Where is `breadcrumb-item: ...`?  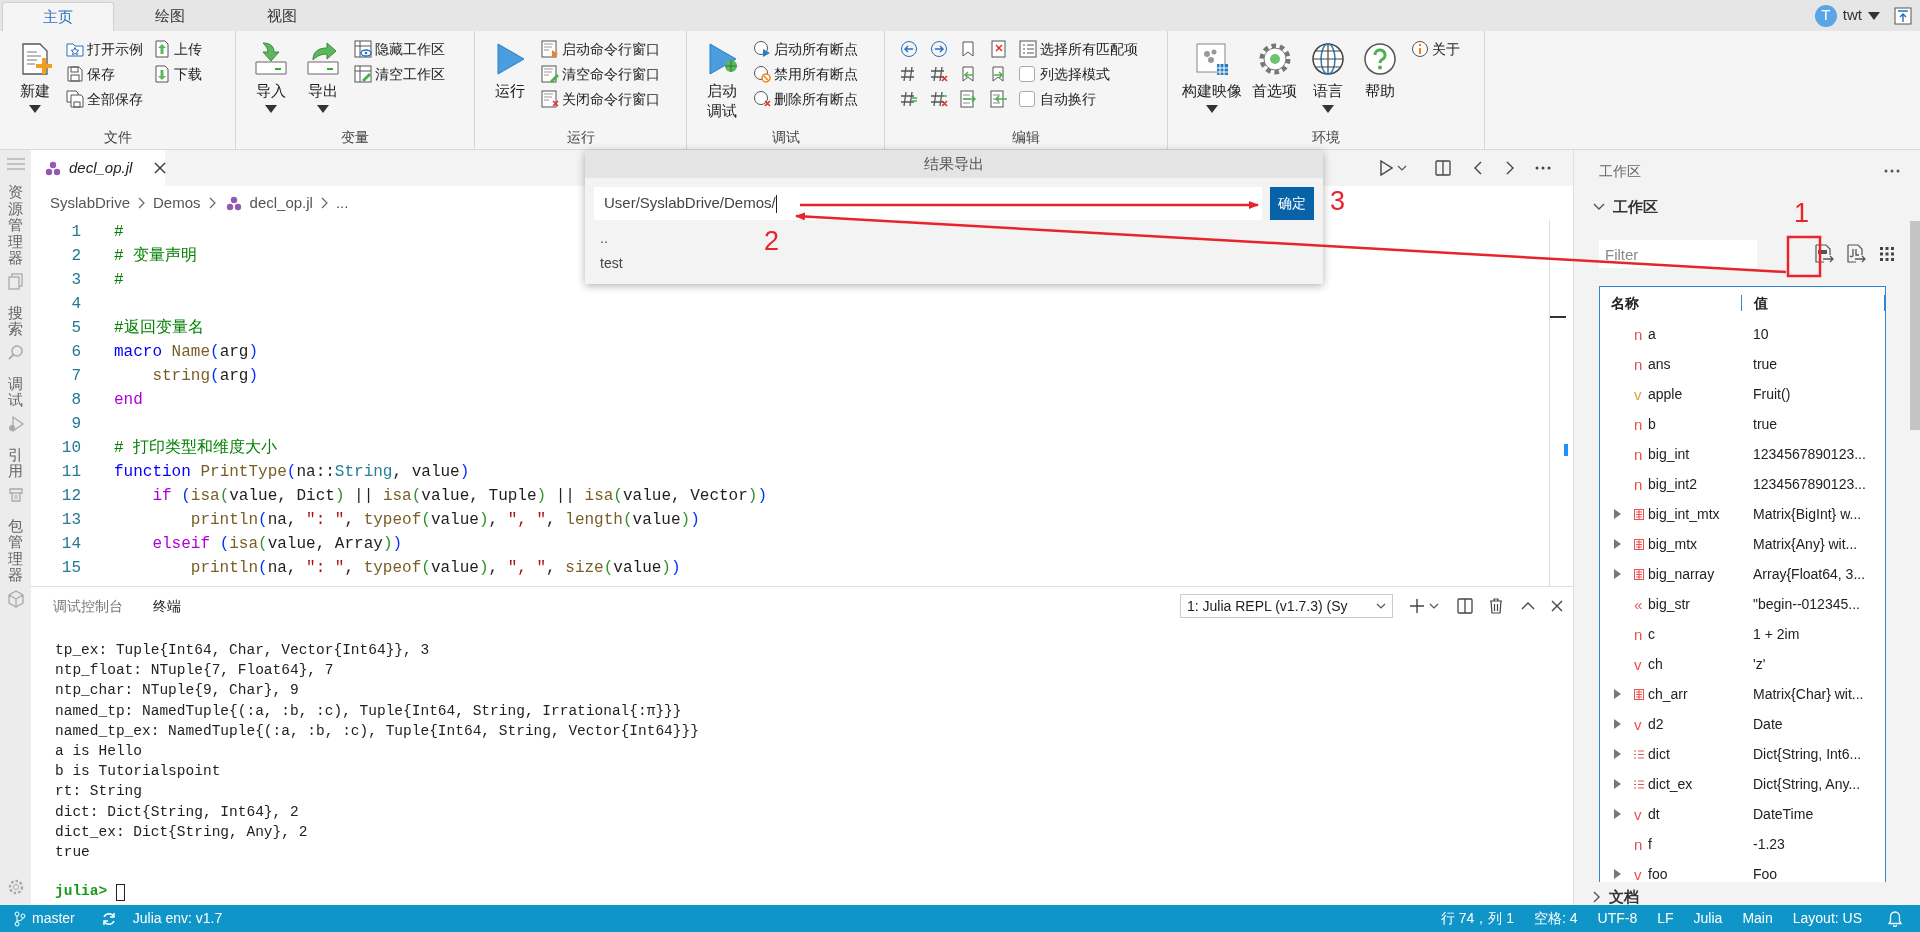
breadcrumb-item: ... is located at coordinates (342, 203).